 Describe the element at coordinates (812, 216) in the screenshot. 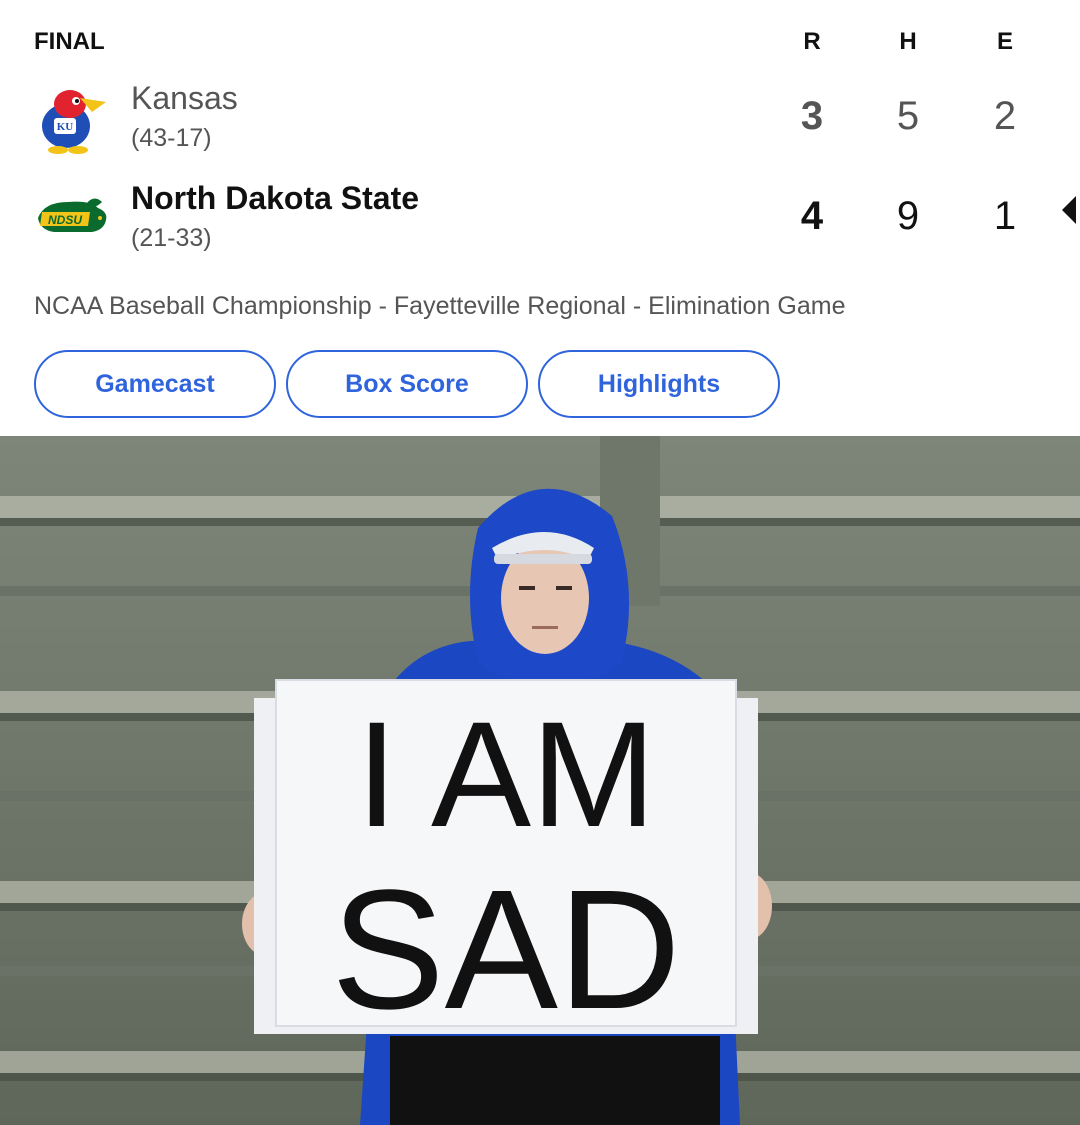

I see `runs-value: 4` at that location.